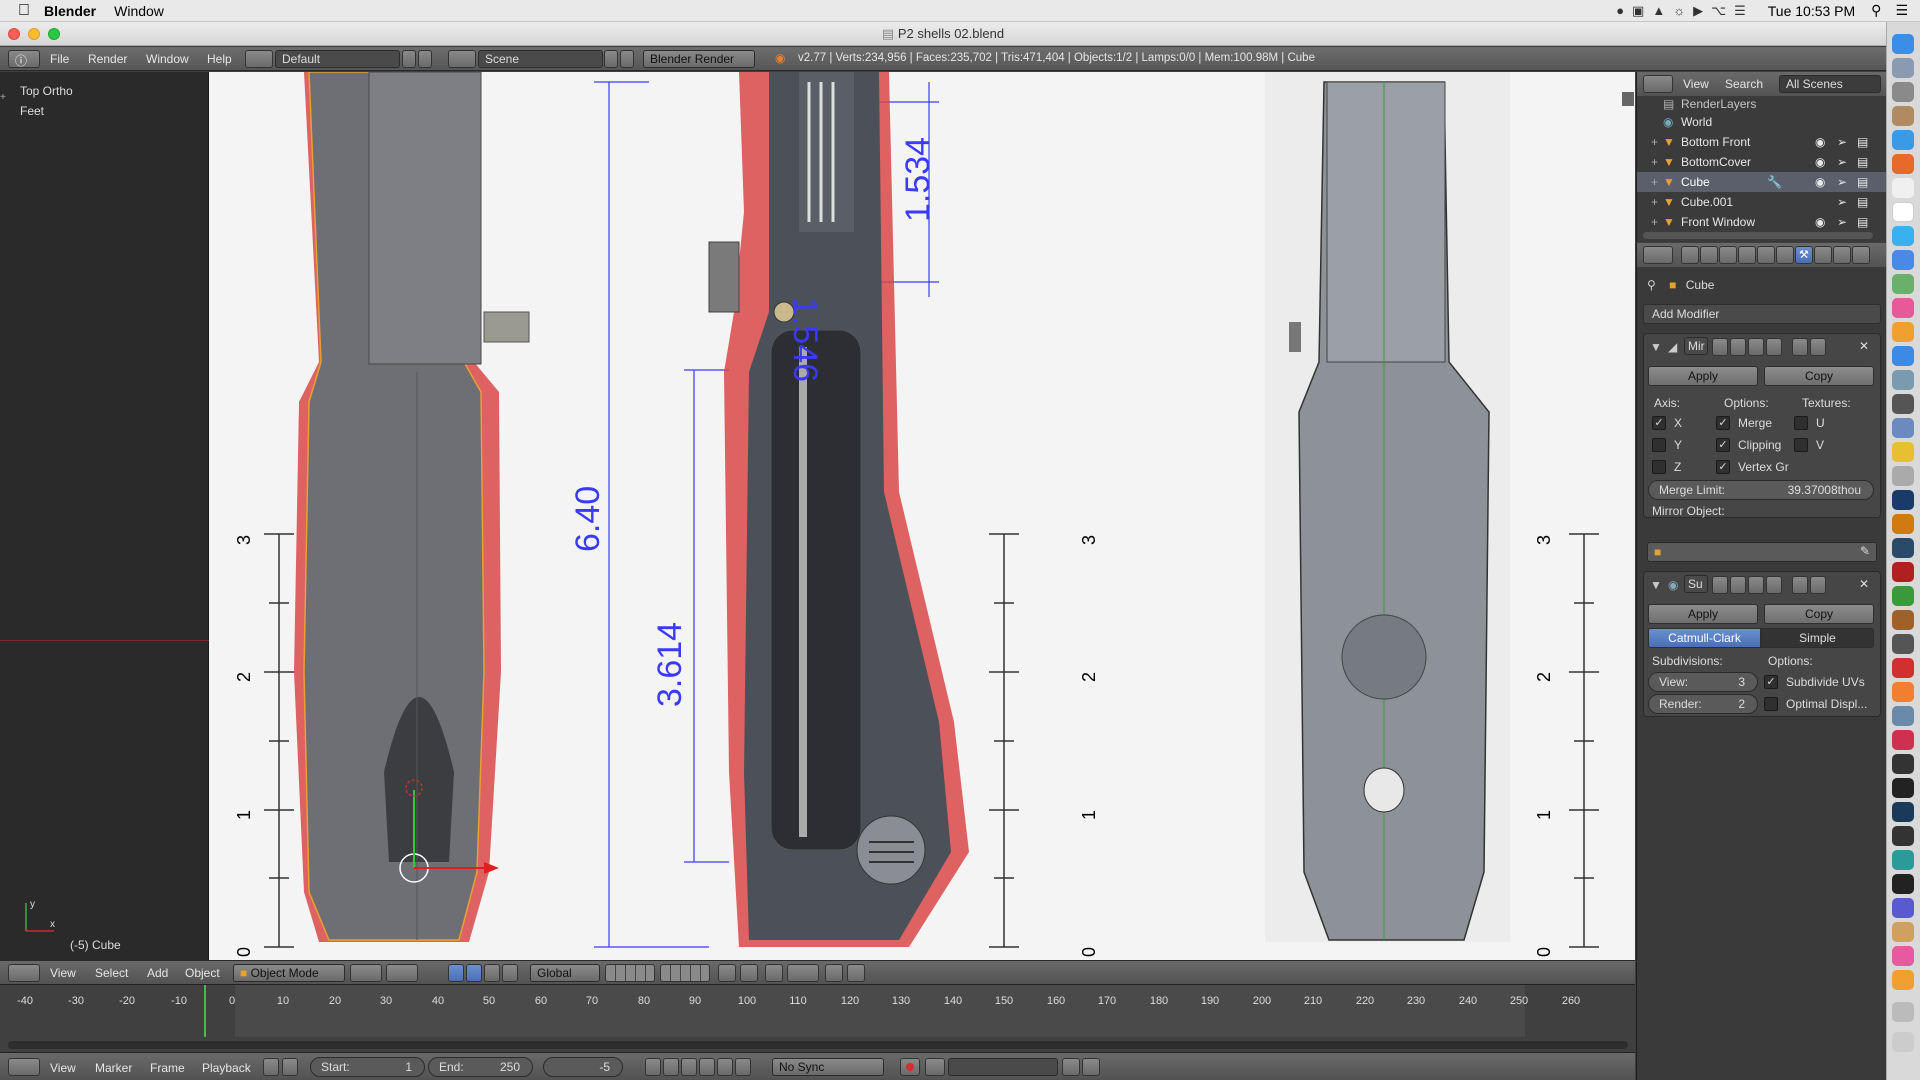 Image resolution: width=1920 pixels, height=1080 pixels. I want to click on subsurf-delete-icon: ✕, so click(1864, 584).